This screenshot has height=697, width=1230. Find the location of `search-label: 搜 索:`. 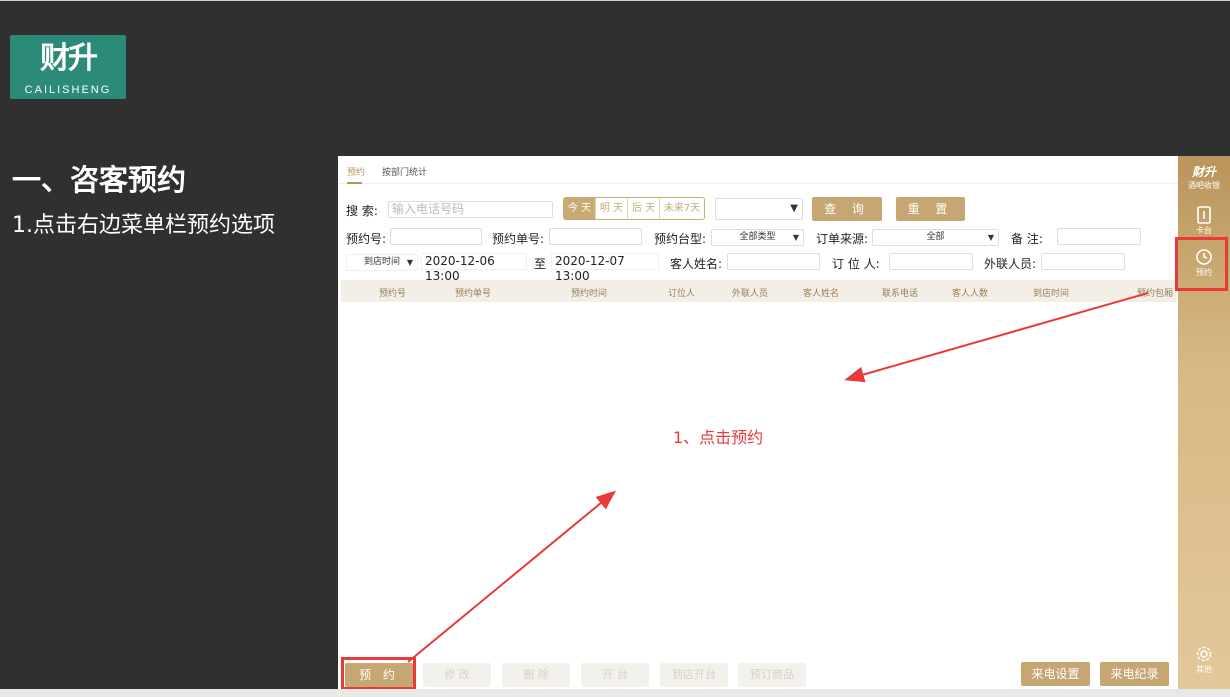

search-label: 搜 索: is located at coordinates (362, 211).